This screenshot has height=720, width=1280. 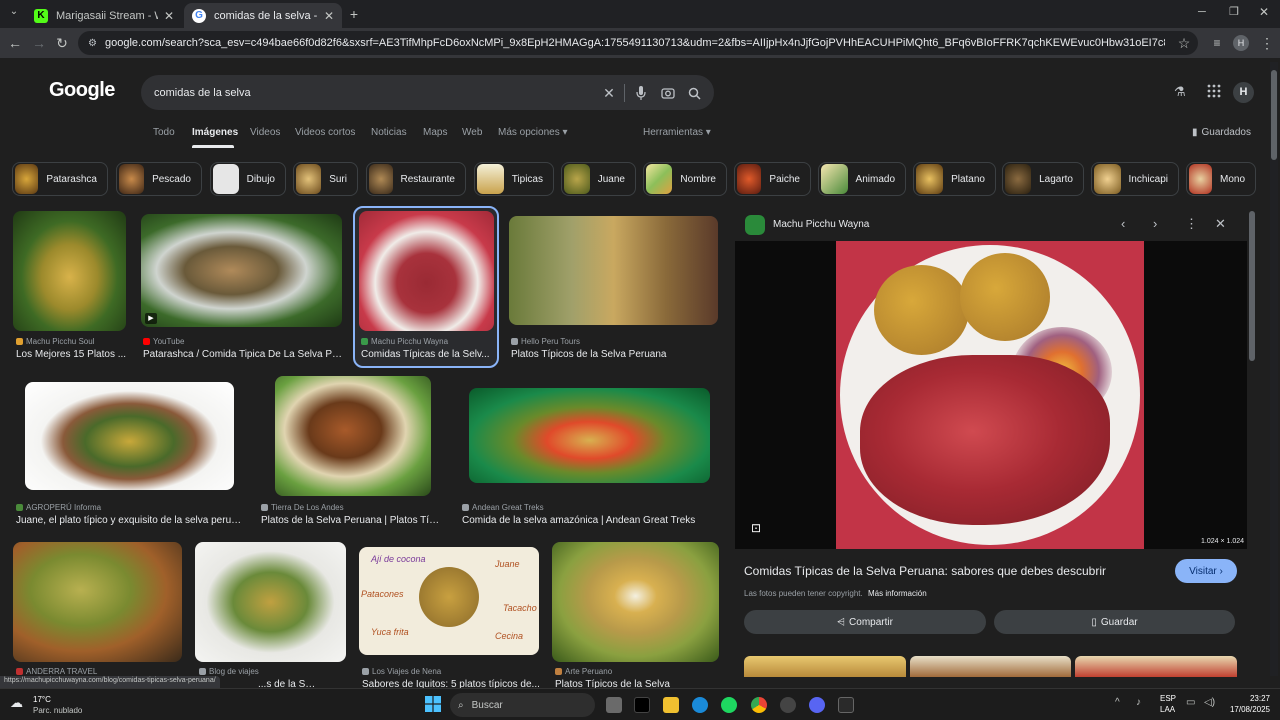 I want to click on tab-short-videos: Videos cortos, so click(x=325, y=132).